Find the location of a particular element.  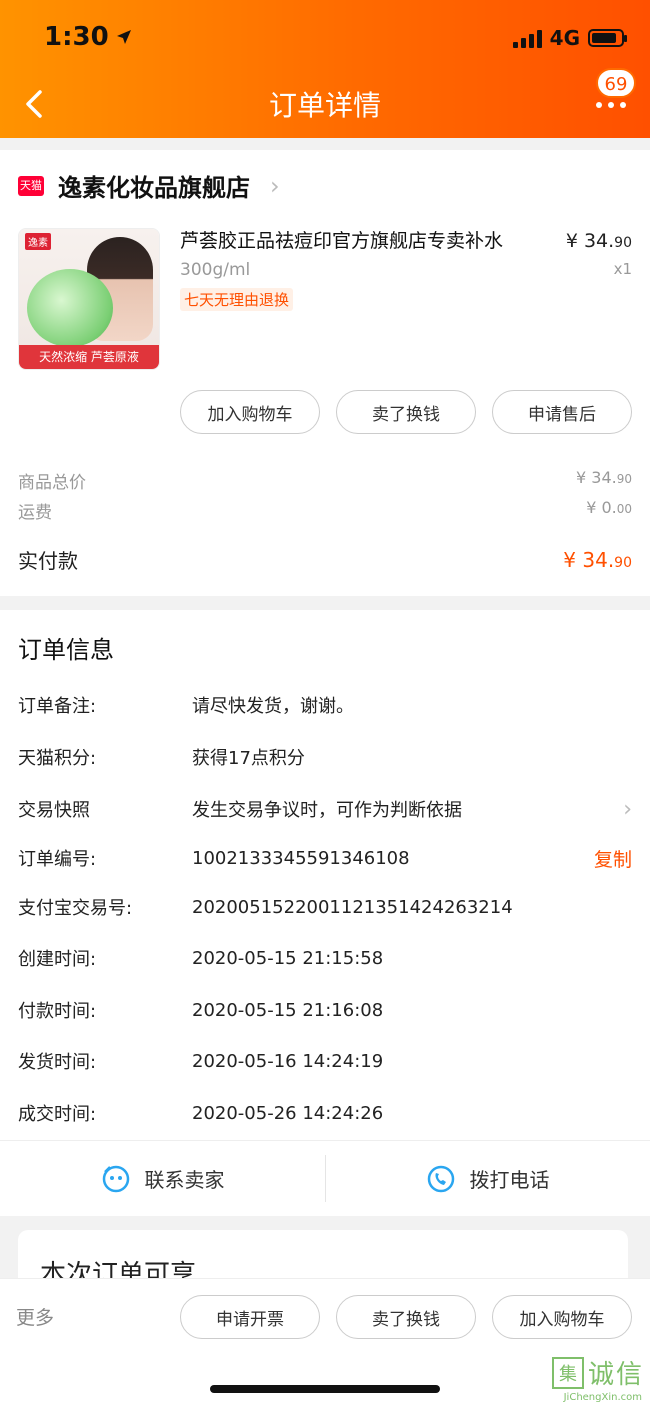

add-to-cart-bottom-button: 加入购物车 is located at coordinates (562, 1317).